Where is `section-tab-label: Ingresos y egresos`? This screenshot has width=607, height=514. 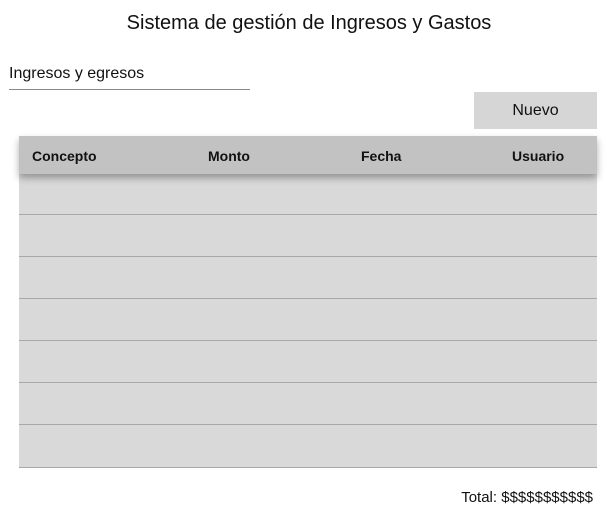 section-tab-label: Ingresos y egresos is located at coordinates (77, 73).